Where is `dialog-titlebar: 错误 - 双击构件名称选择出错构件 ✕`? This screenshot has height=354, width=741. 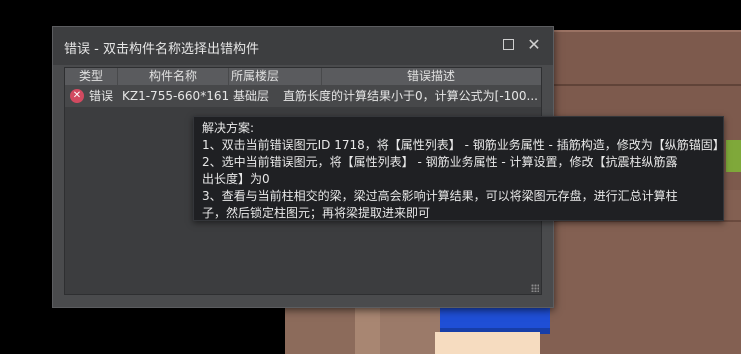
dialog-titlebar: 错误 - 双击构件名称选择出错构件 ✕ is located at coordinates (303, 46).